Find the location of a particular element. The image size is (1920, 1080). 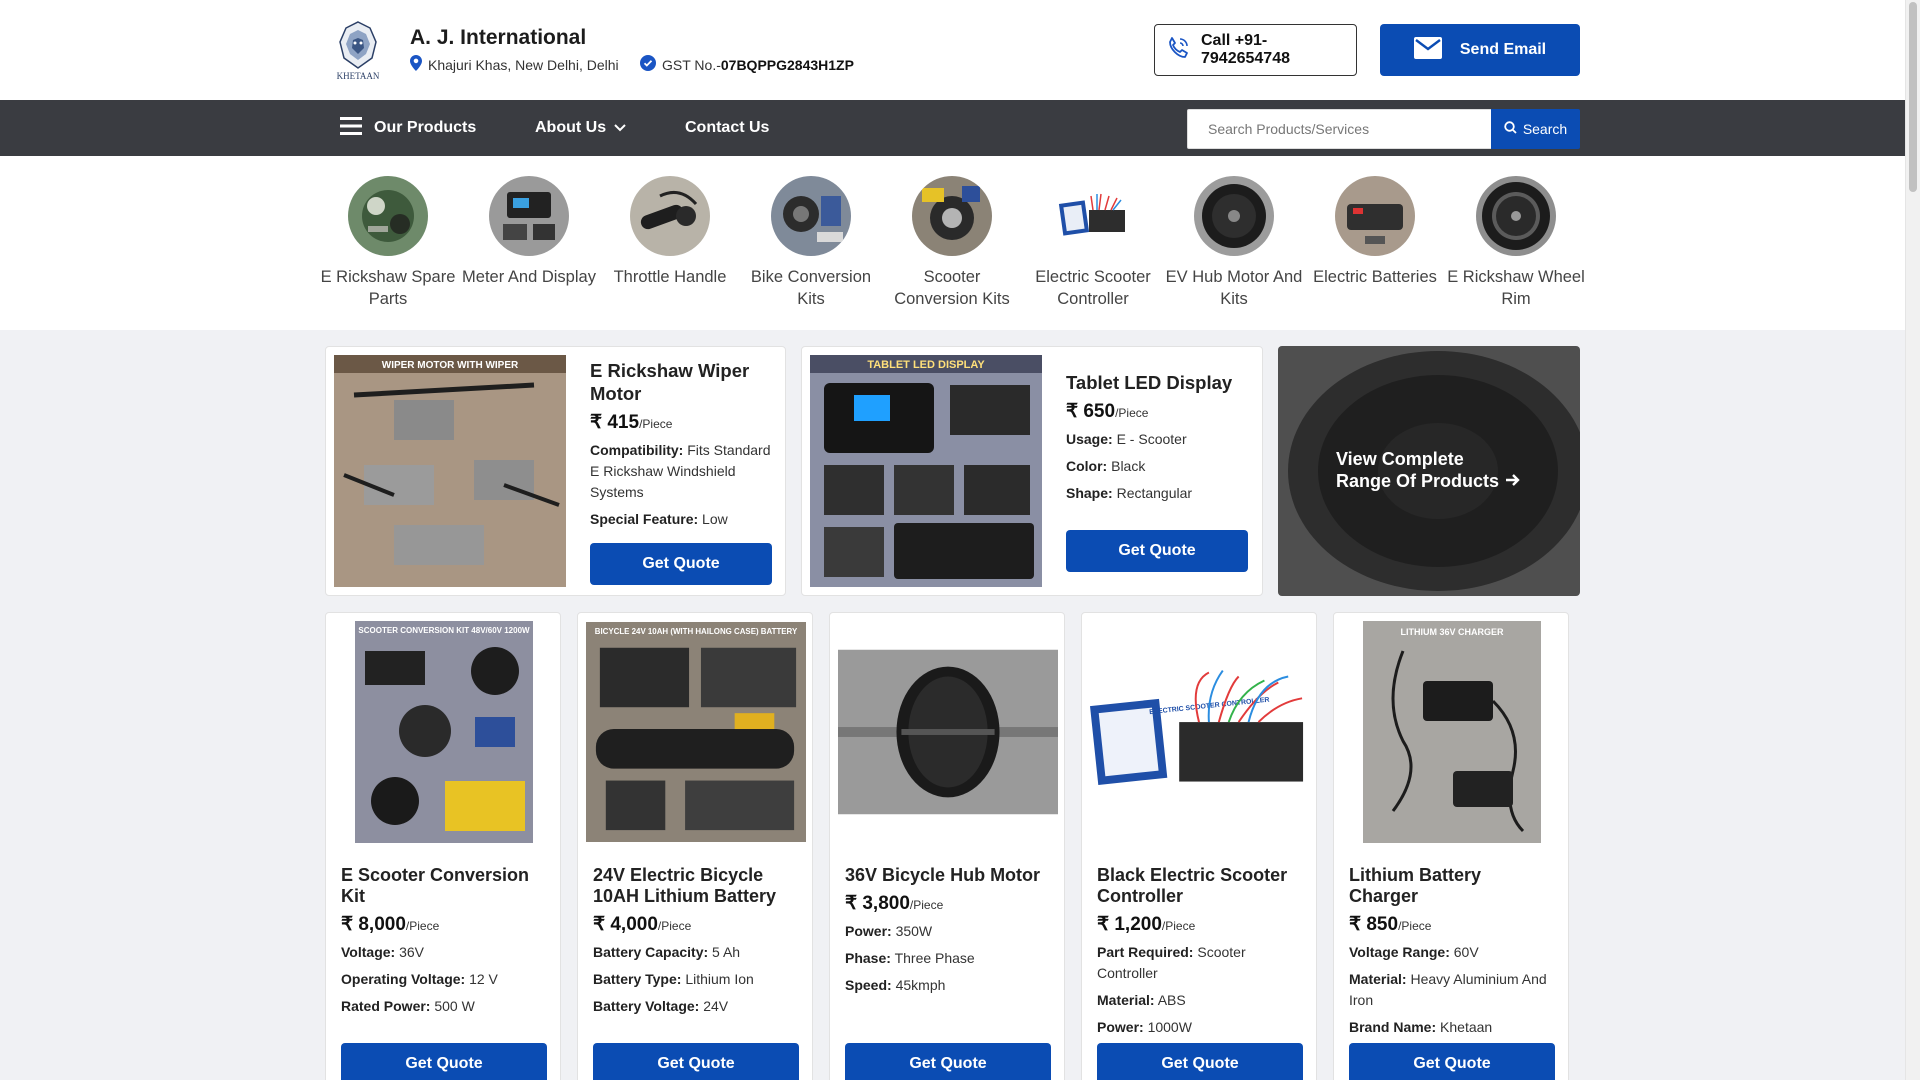

category-label: Scooter Conversion Kits is located at coordinates (952, 288).